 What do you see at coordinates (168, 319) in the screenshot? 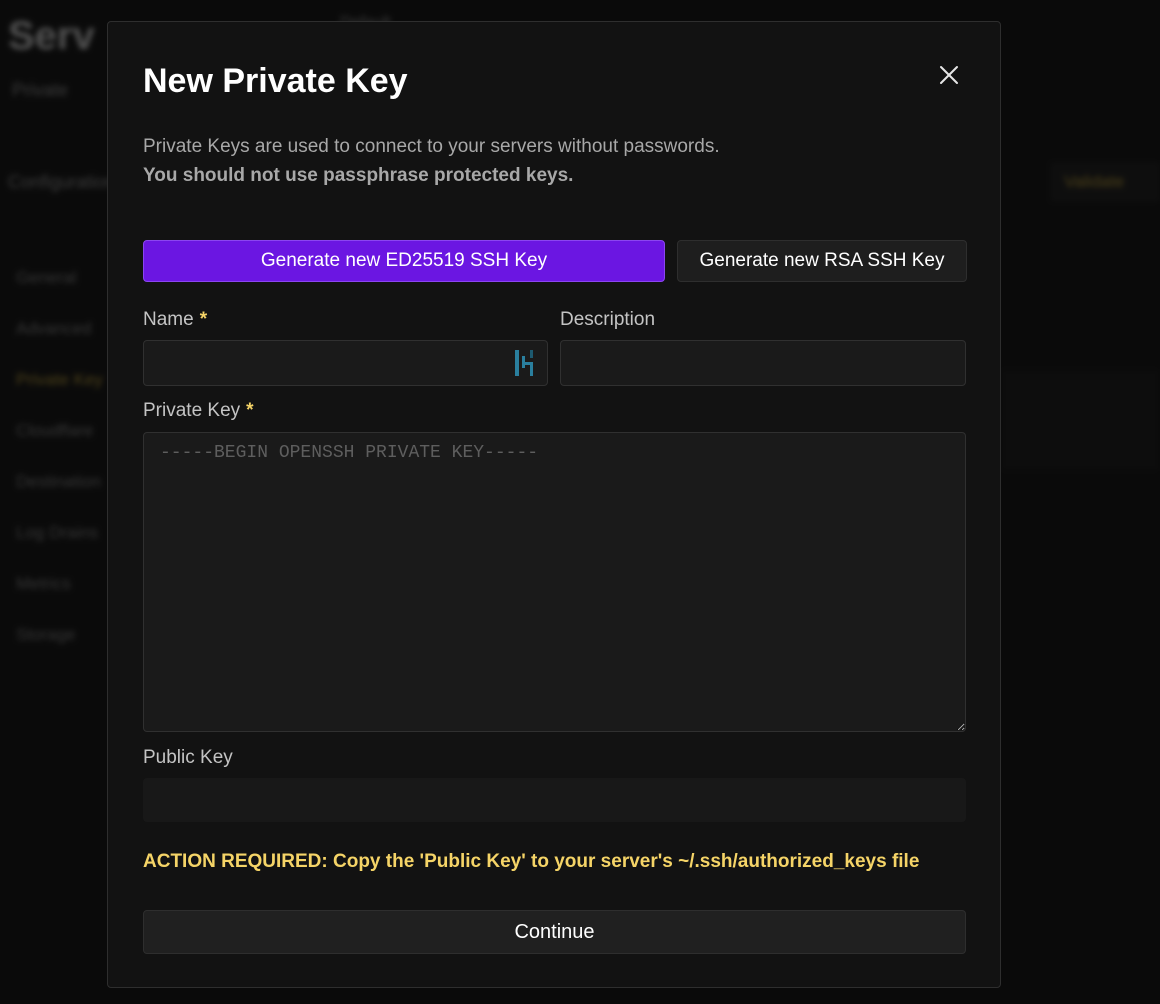
I see `name-label-text: Name` at bounding box center [168, 319].